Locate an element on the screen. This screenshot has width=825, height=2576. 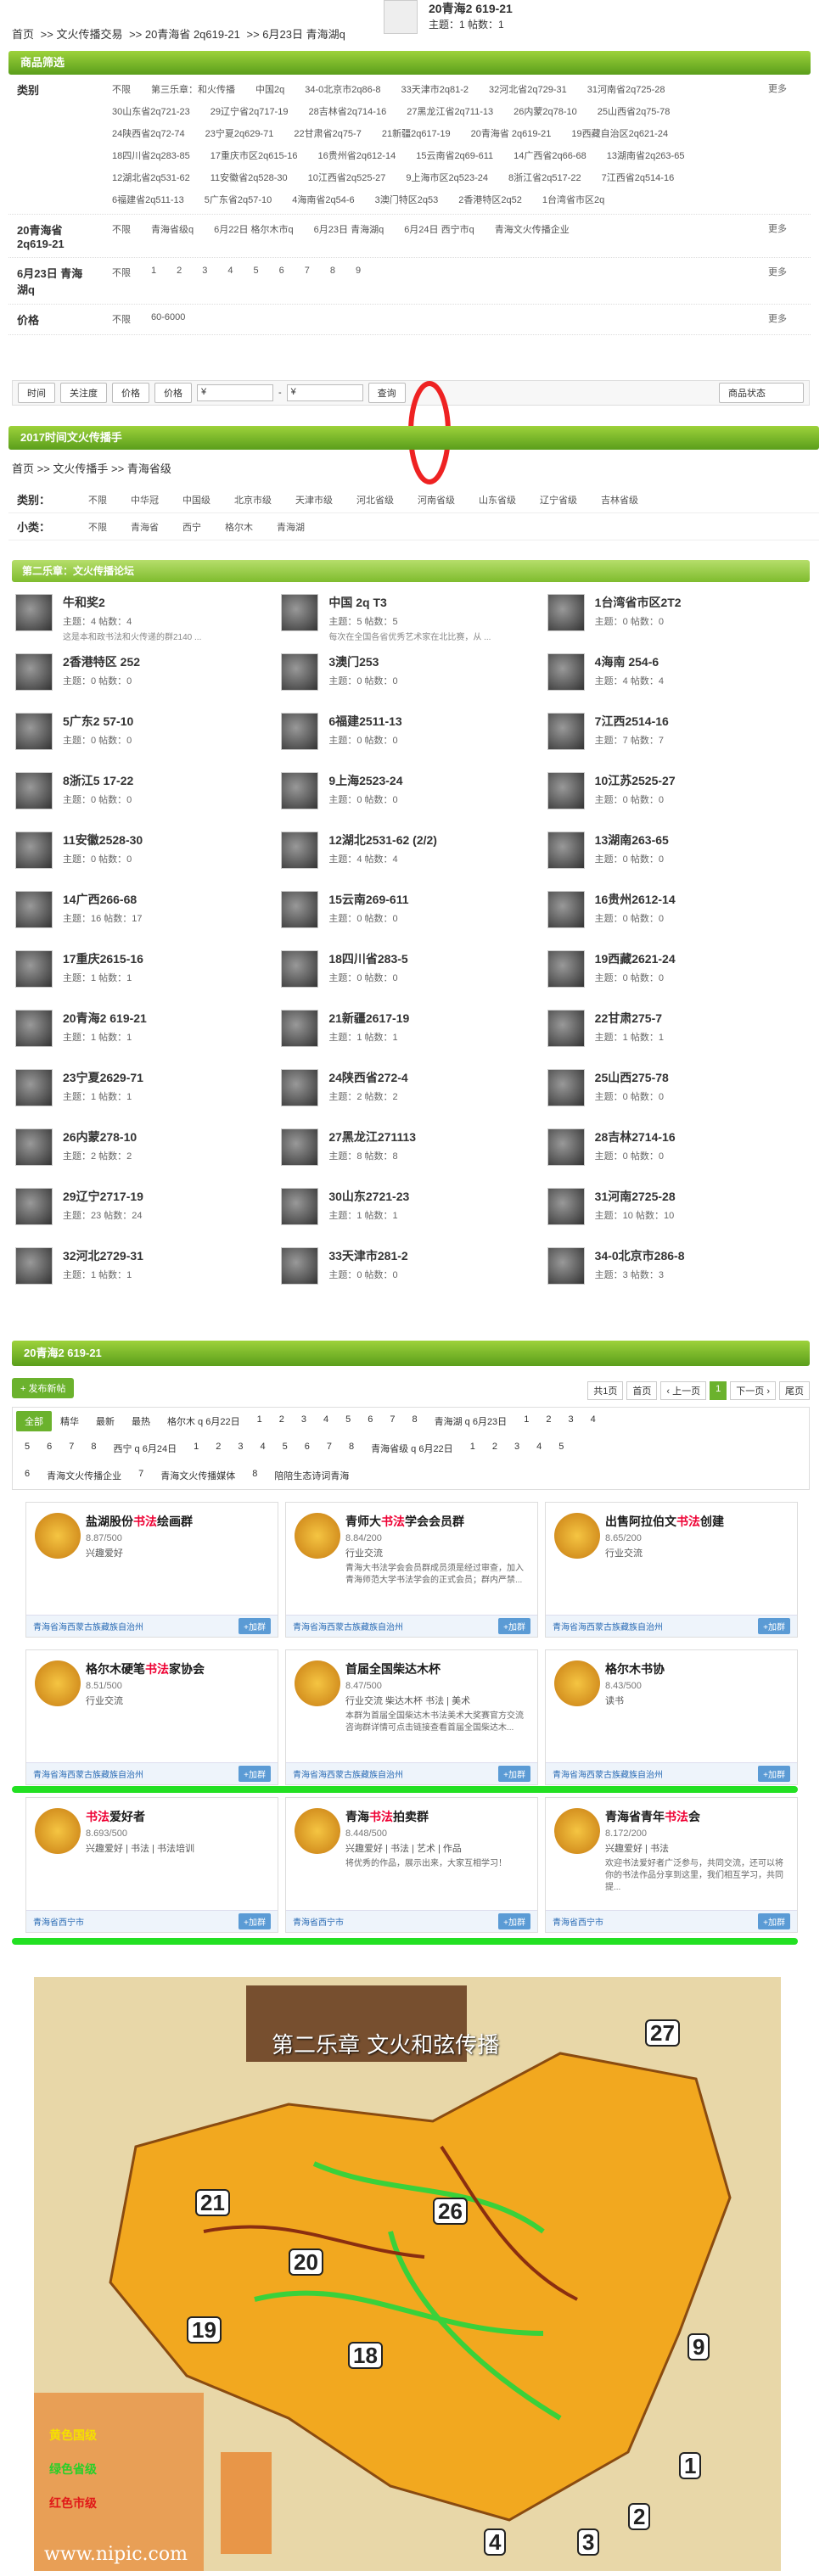
filter-option: 19西藏自治区2q621-24 is located at coordinates (619, 133).